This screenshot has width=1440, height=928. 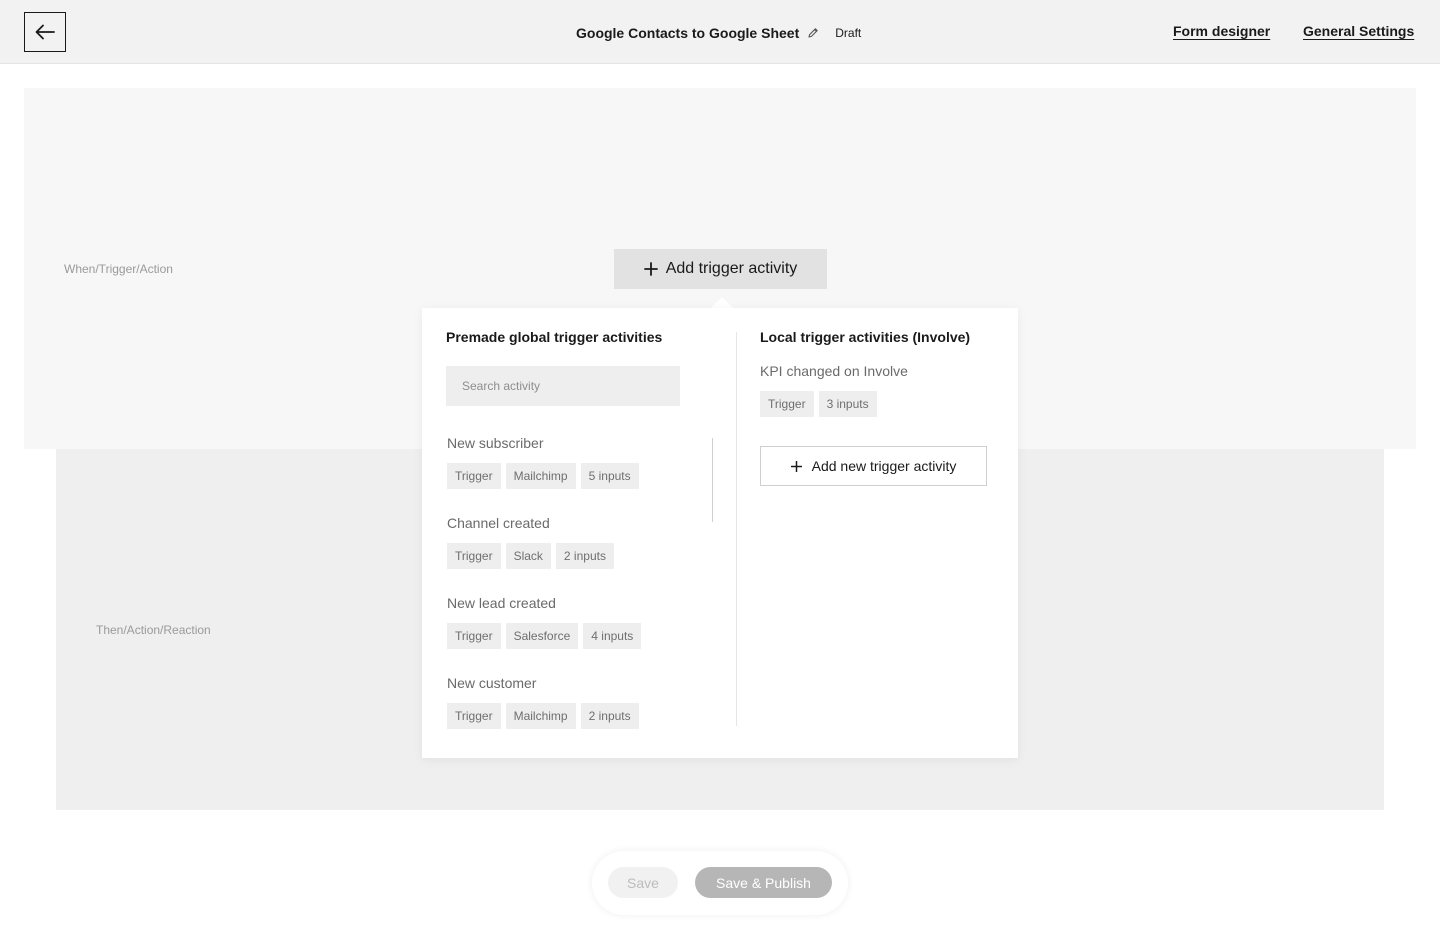 I want to click on tag: 5 inputs, so click(x=609, y=476).